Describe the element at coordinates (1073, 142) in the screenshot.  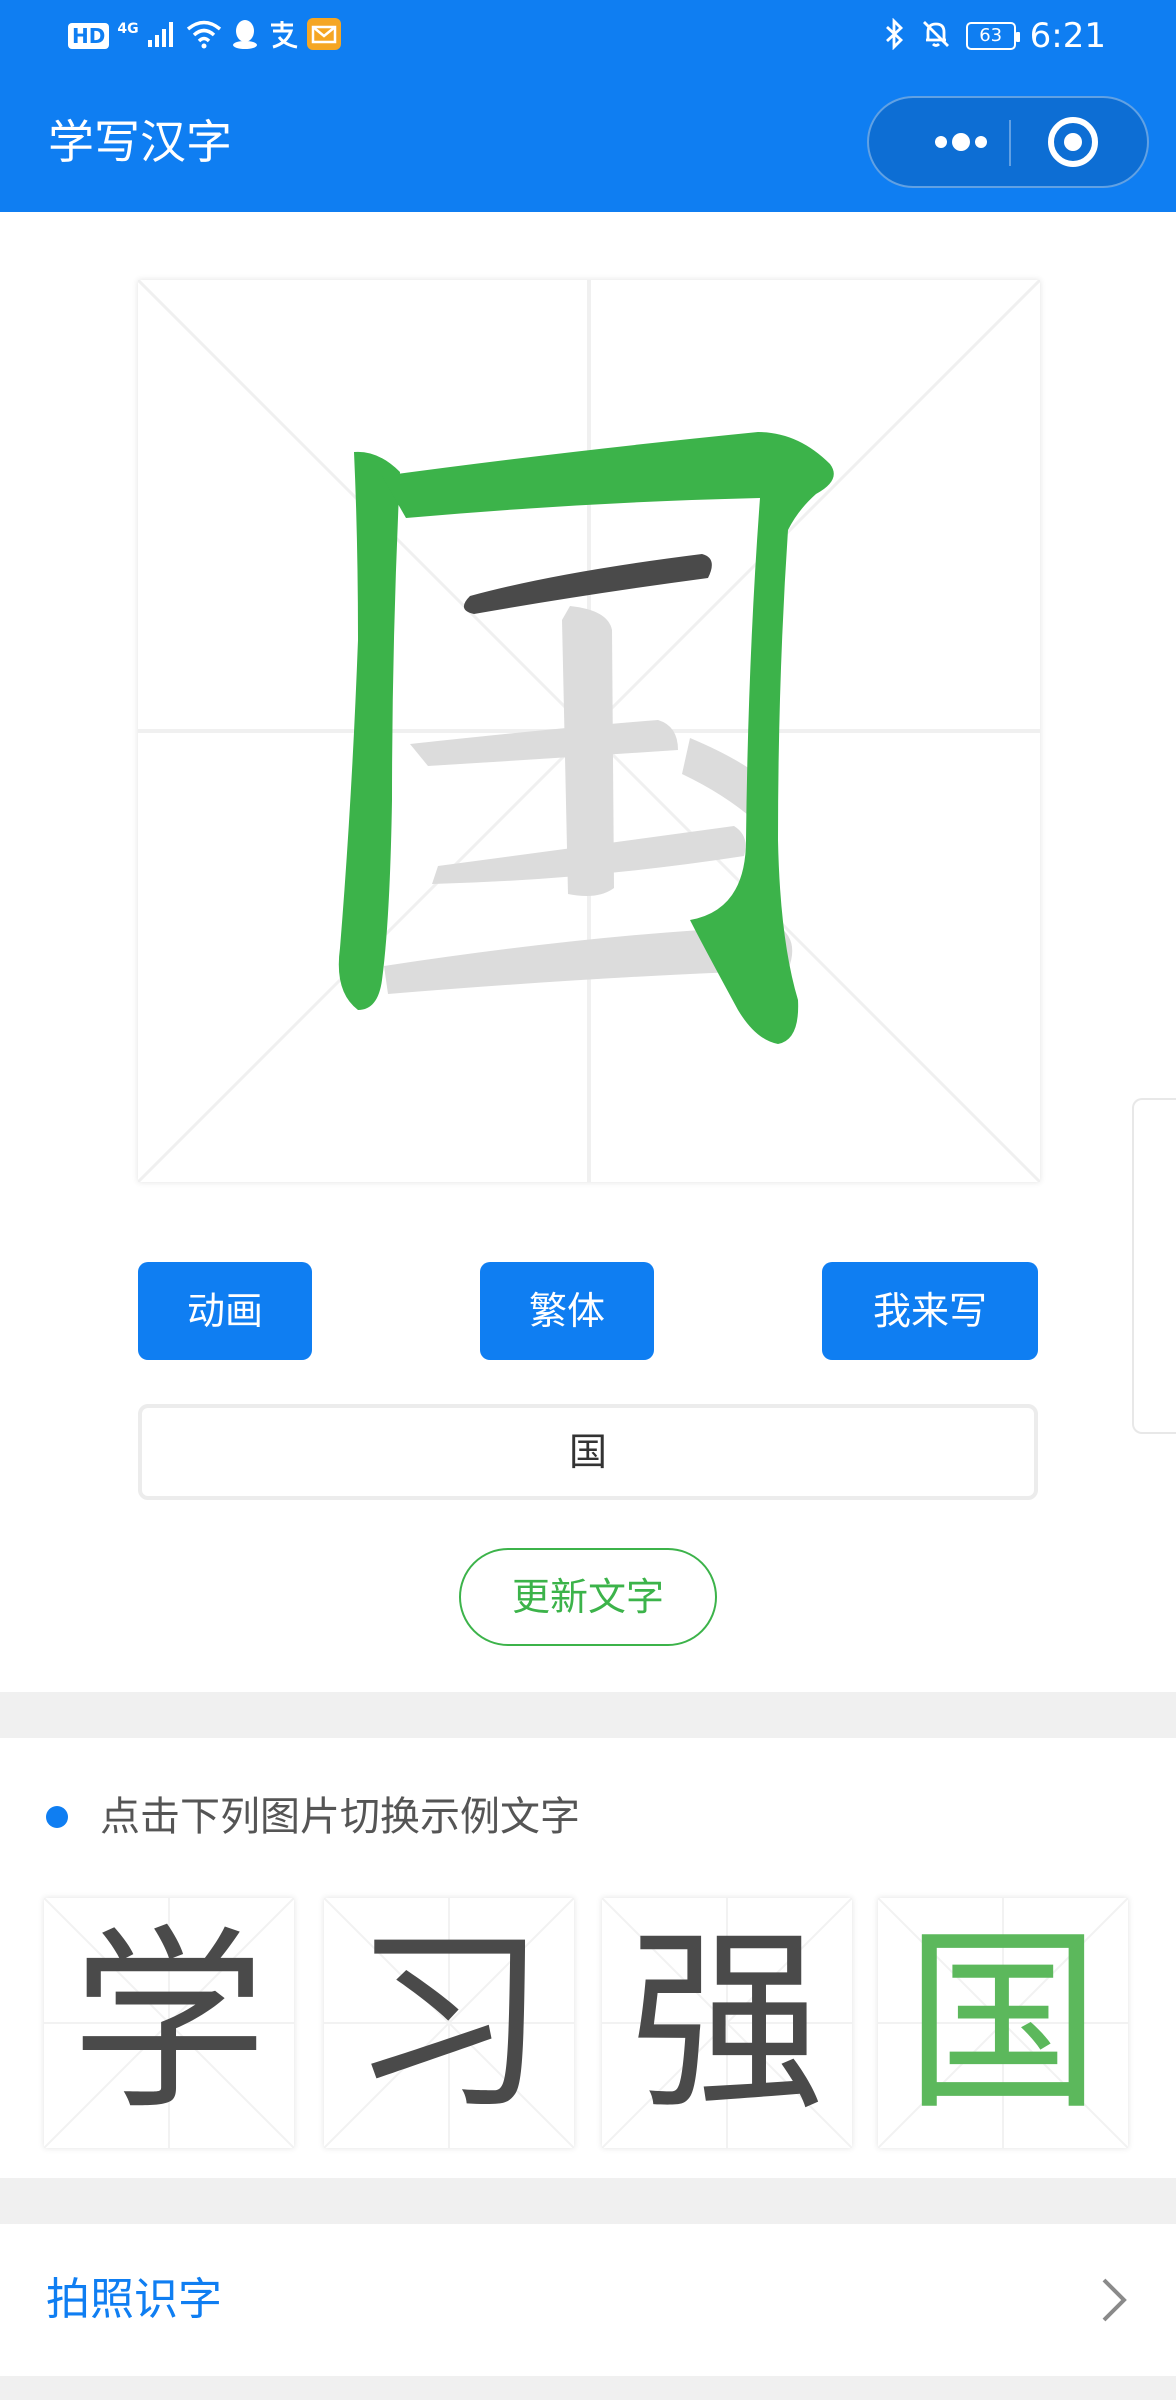
I see `close-target-icon` at that location.